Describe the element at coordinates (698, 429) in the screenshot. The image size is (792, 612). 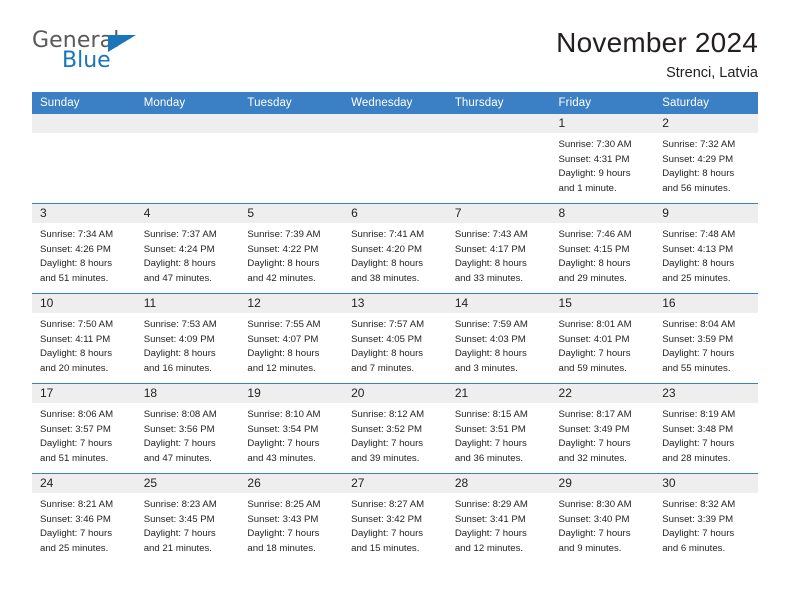
I see `day-detail-sunset: Sunset: 3:48 PM` at that location.